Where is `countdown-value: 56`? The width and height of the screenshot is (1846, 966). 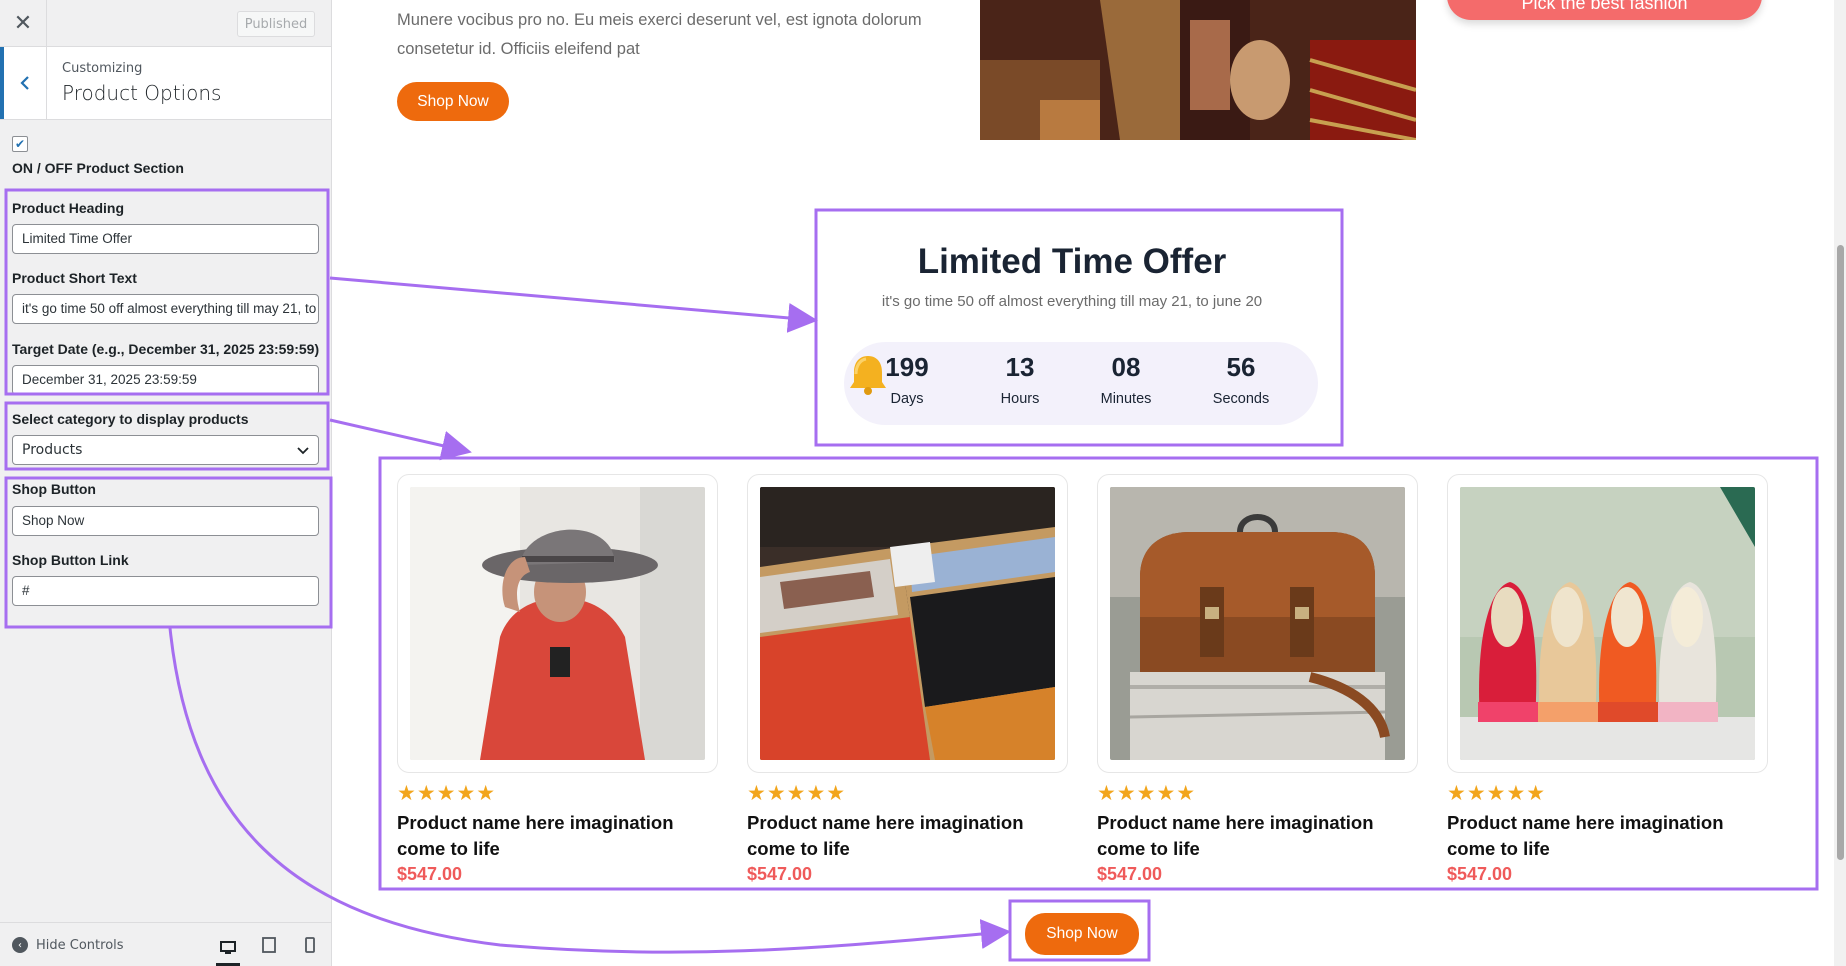
countdown-value: 56 is located at coordinates (1241, 367).